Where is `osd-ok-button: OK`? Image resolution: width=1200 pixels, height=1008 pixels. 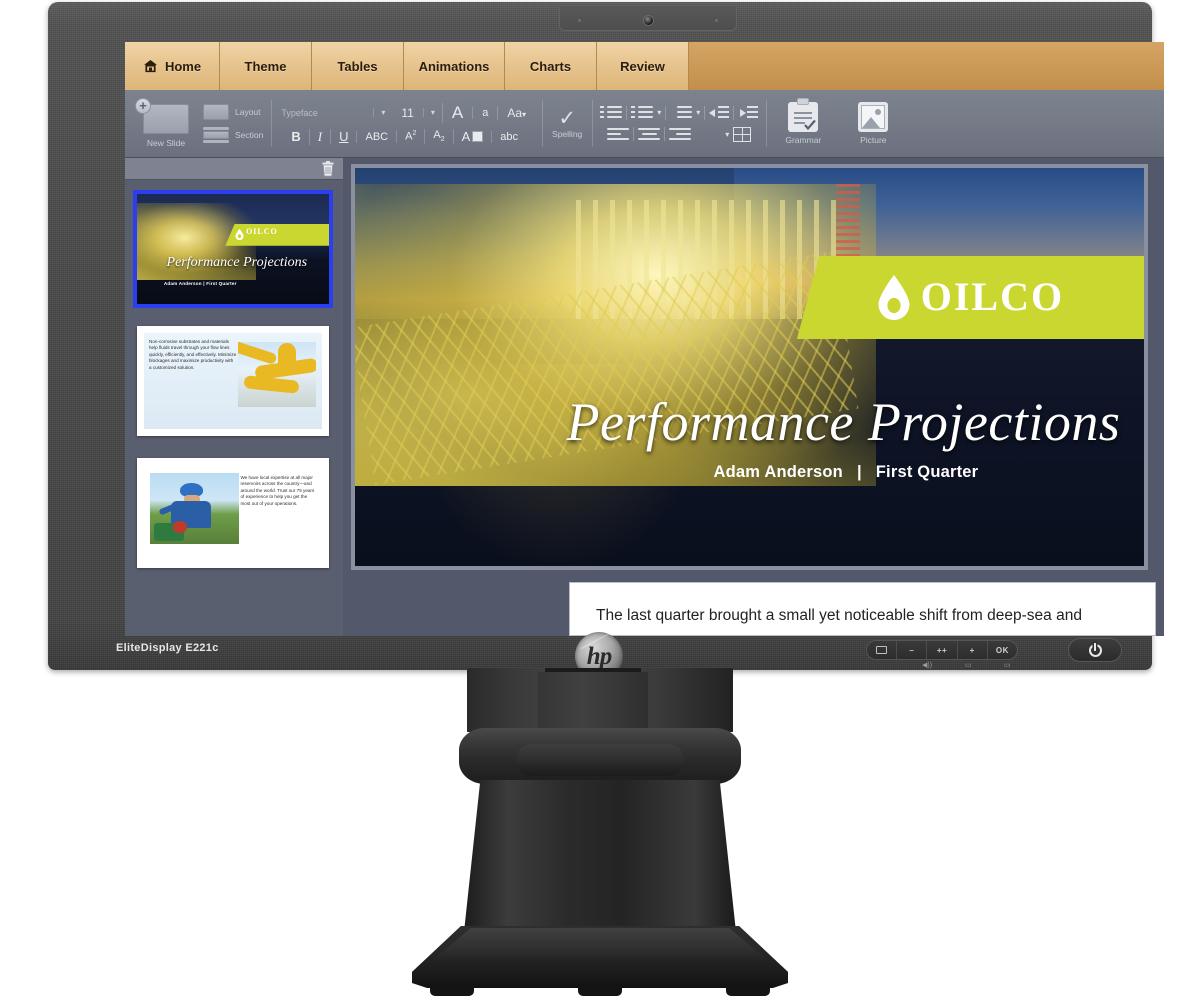 osd-ok-button: OK is located at coordinates (1002, 650).